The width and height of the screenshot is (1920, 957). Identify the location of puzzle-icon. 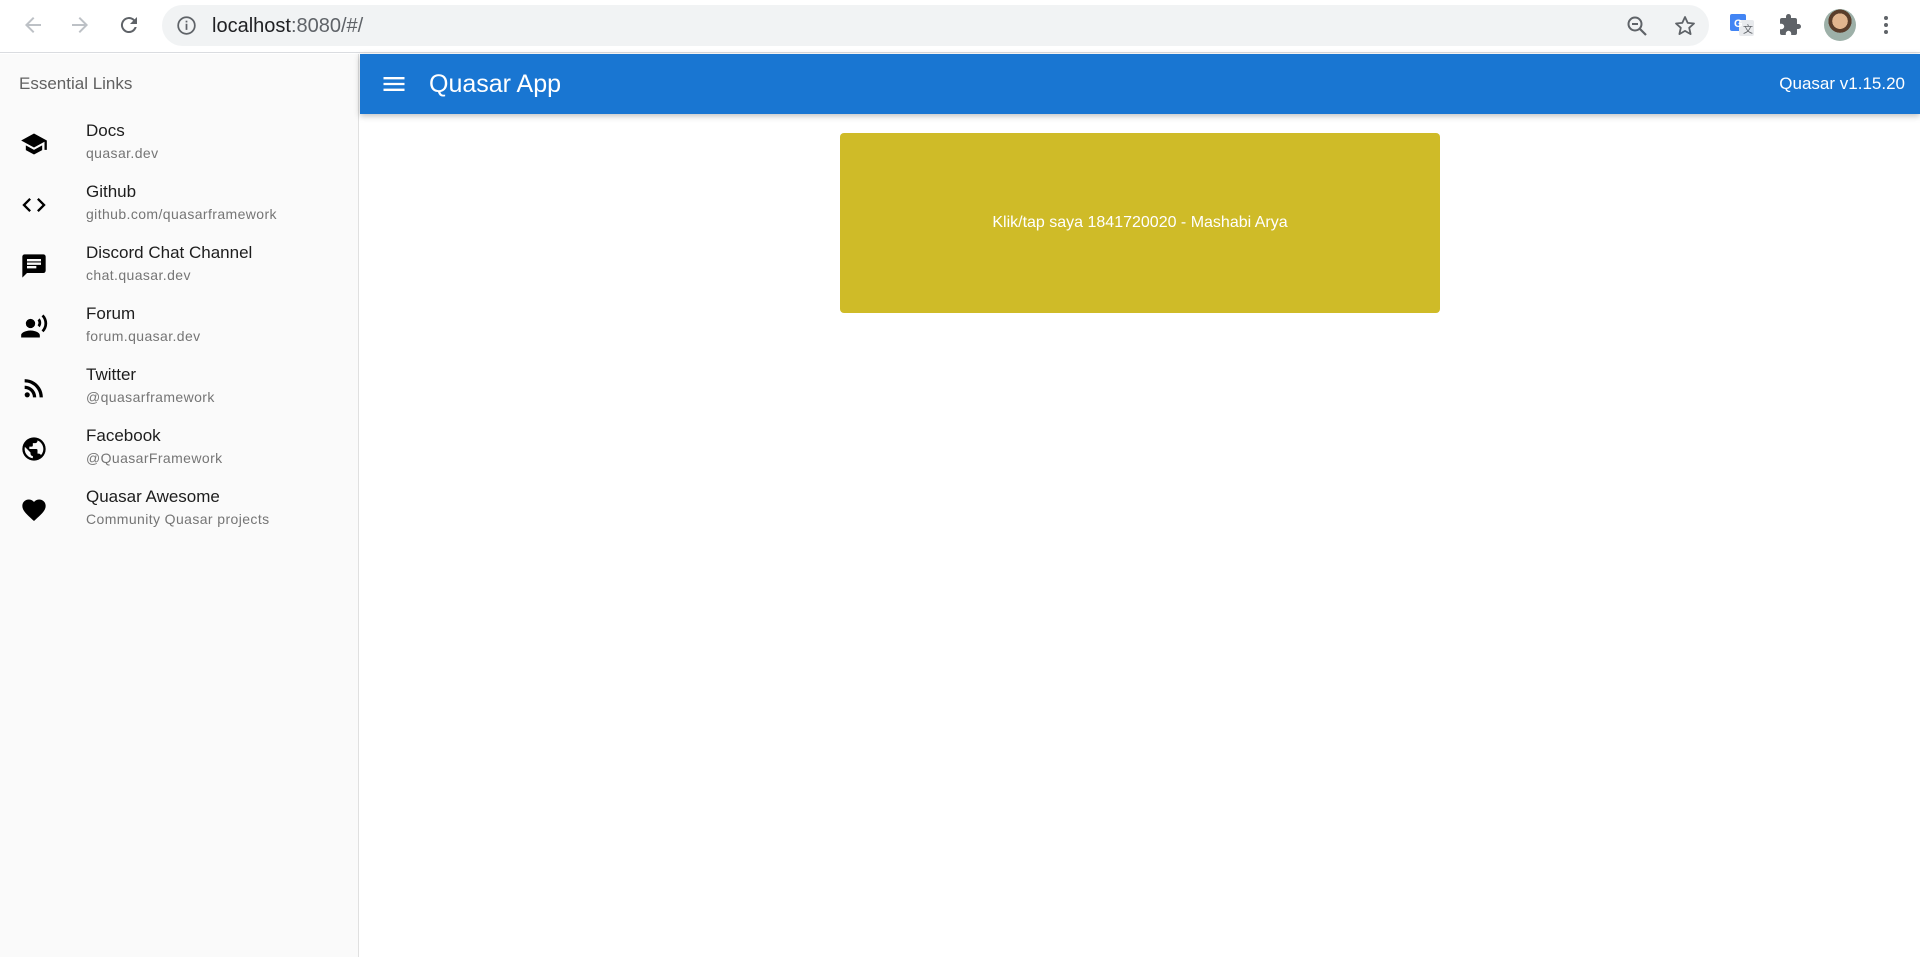
(1790, 24).